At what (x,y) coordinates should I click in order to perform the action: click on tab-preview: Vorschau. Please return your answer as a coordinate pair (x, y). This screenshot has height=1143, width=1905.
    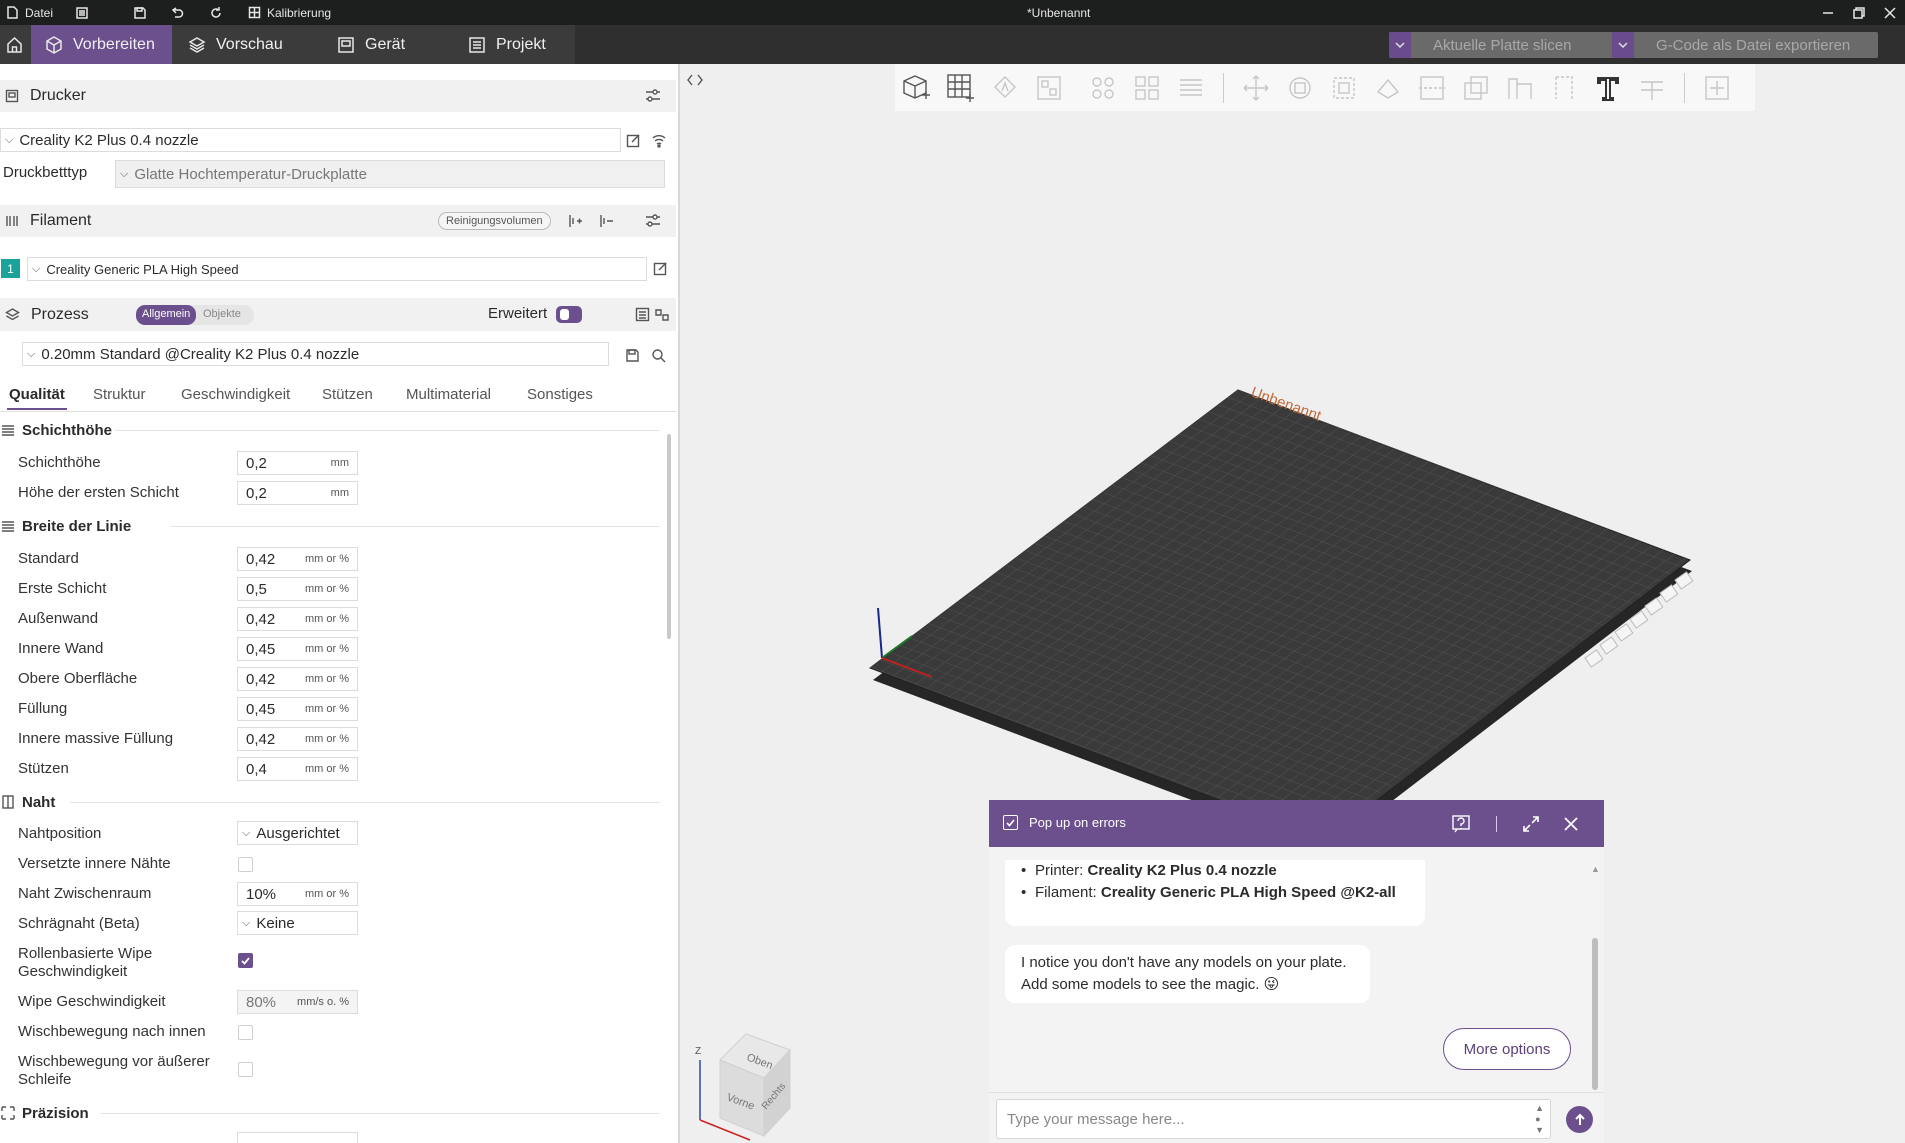
    Looking at the image, I should click on (235, 44).